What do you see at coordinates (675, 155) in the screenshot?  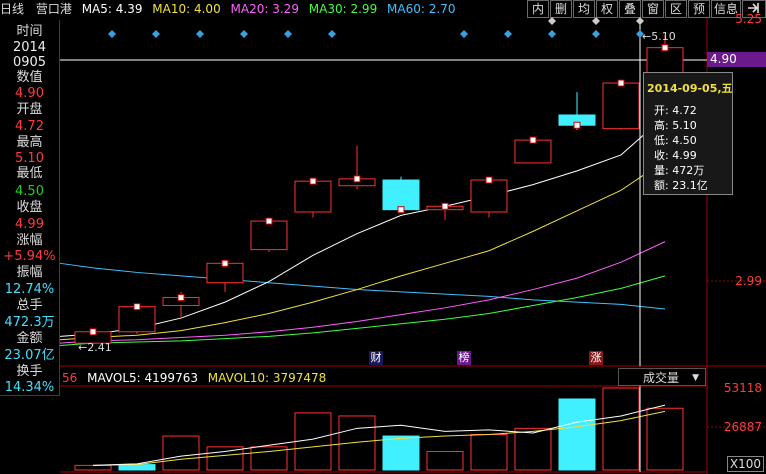 I see `tooltip-close: 收: 4.99` at bounding box center [675, 155].